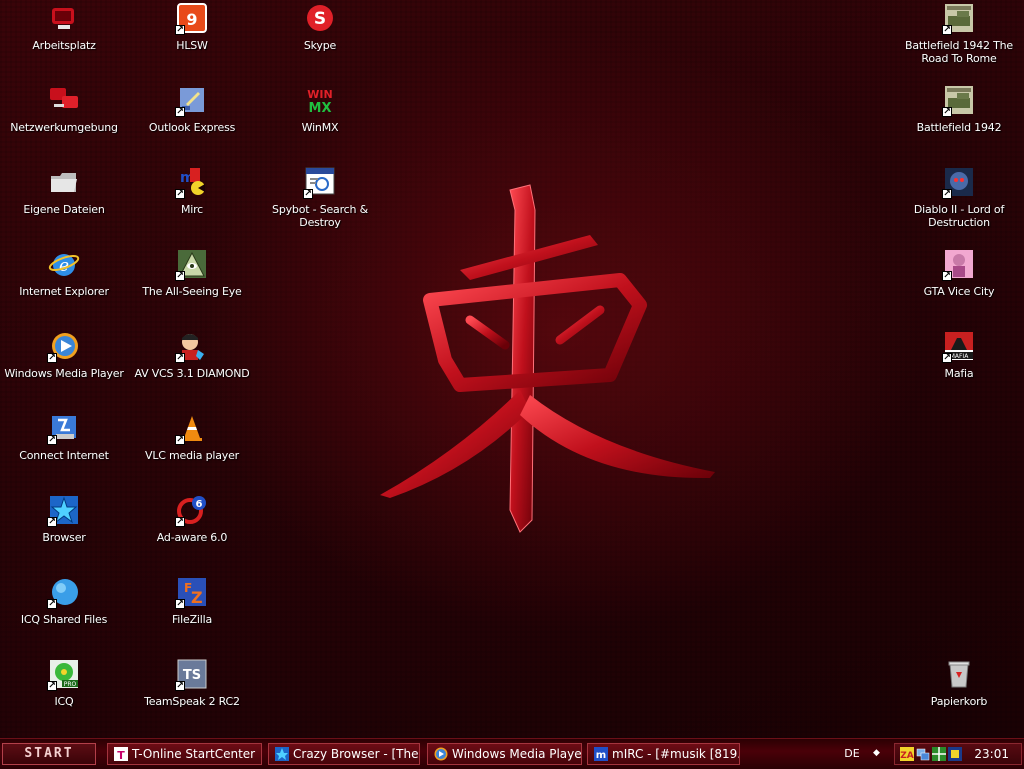 This screenshot has height=769, width=1024. I want to click on filezilla-icon: F Z ↗ FileZilla, so click(192, 601).